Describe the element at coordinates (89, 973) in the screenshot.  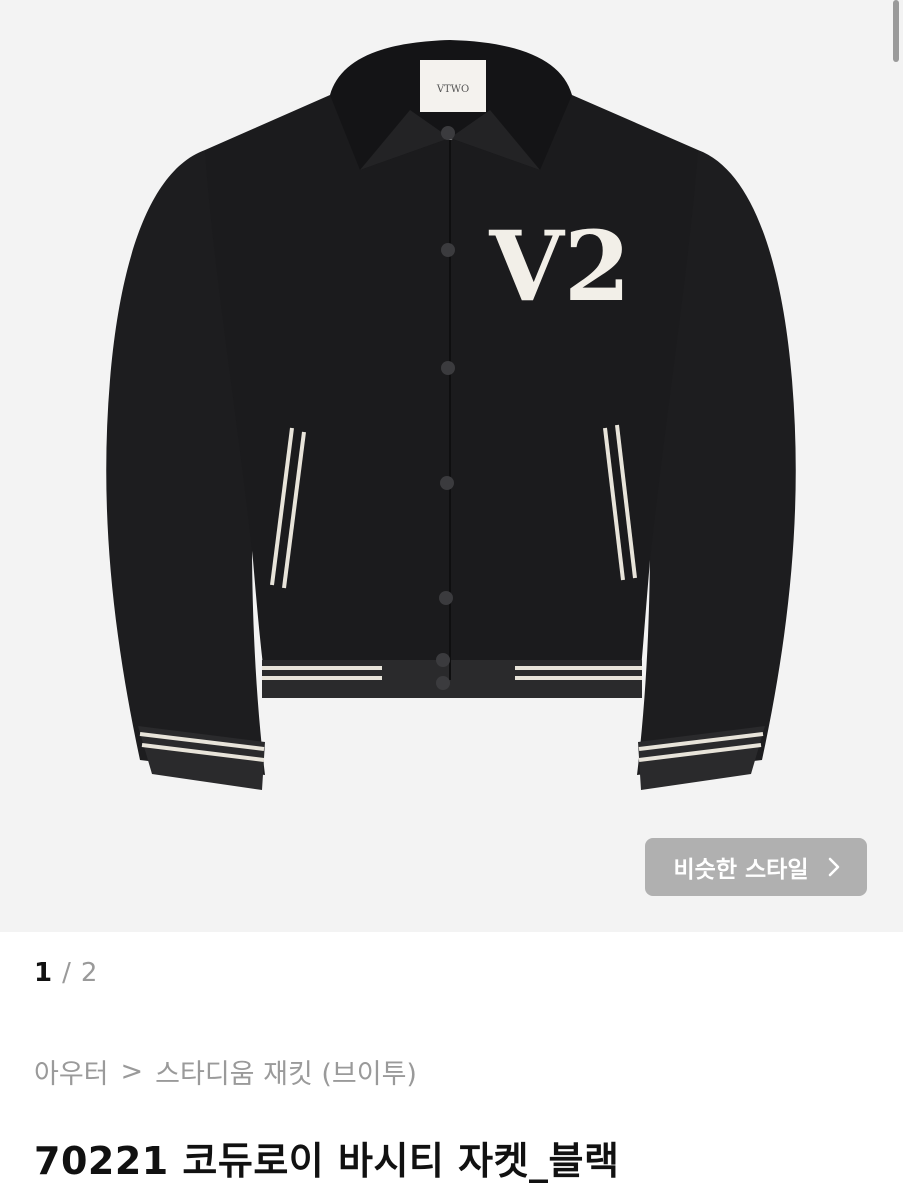
I see `pager-total: 2` at that location.